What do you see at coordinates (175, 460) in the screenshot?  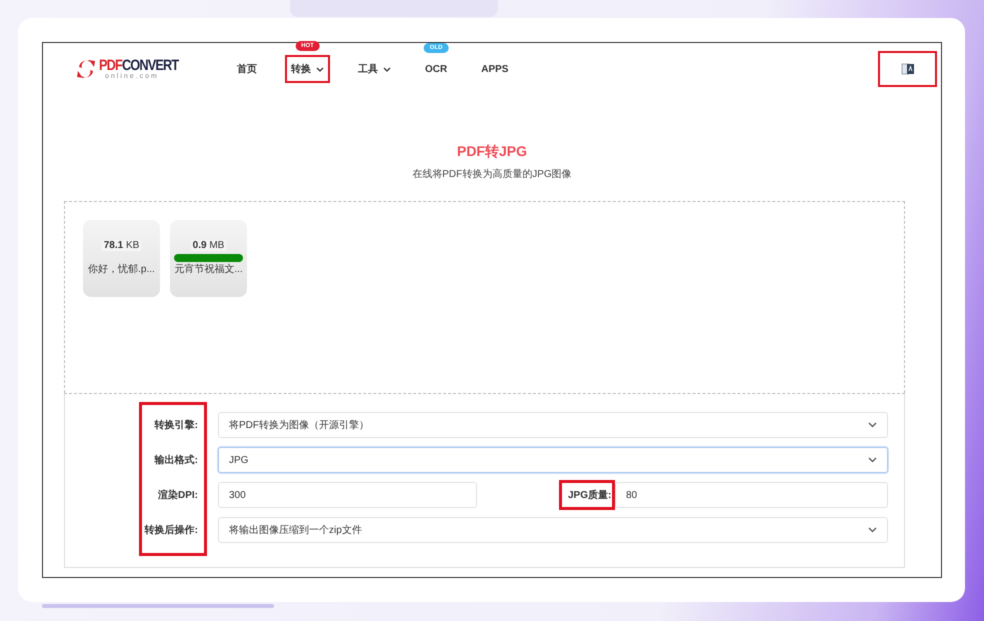 I see `field-label: 输出格式:` at bounding box center [175, 460].